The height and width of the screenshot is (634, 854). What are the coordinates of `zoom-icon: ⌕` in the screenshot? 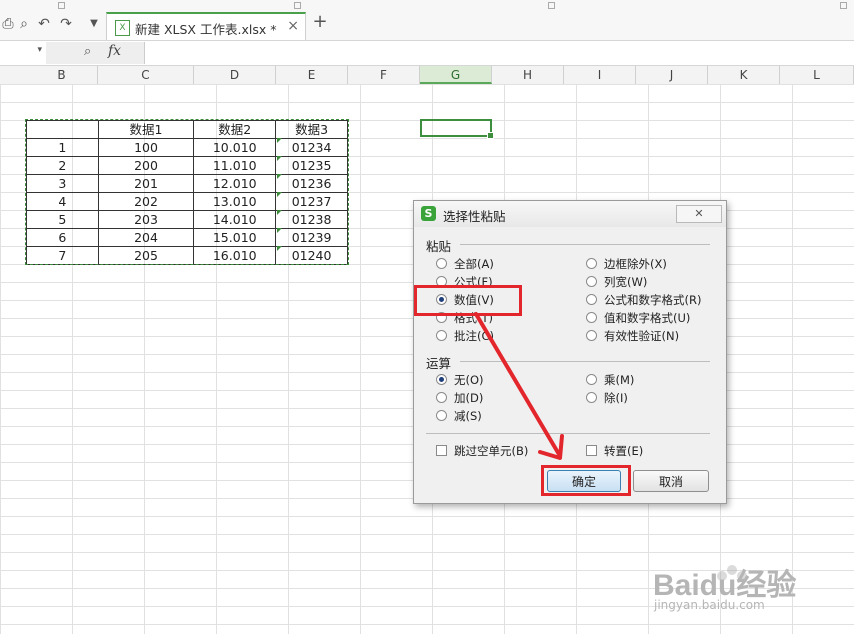 It's located at (87, 51).